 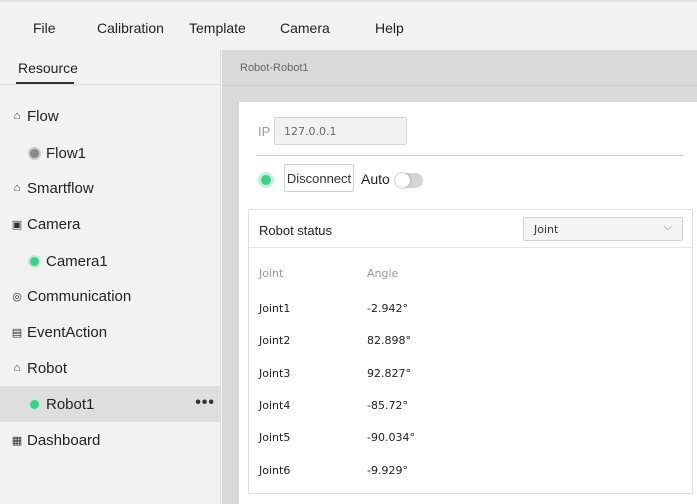 What do you see at coordinates (305, 28) in the screenshot?
I see `menu-camera: Camera` at bounding box center [305, 28].